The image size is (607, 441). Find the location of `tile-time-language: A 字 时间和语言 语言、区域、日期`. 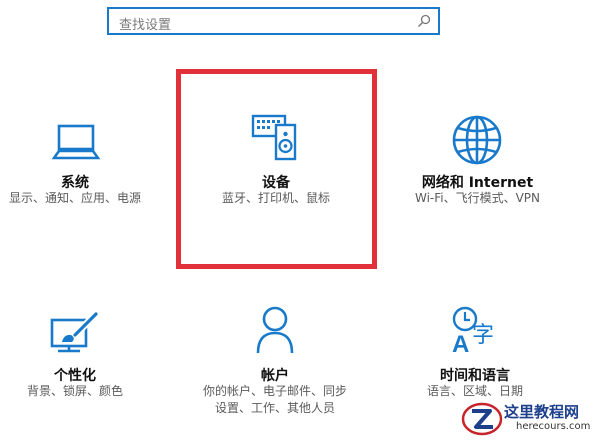

tile-time-language: A 字 时间和语言 语言、区域、日期 is located at coordinates (475, 355).